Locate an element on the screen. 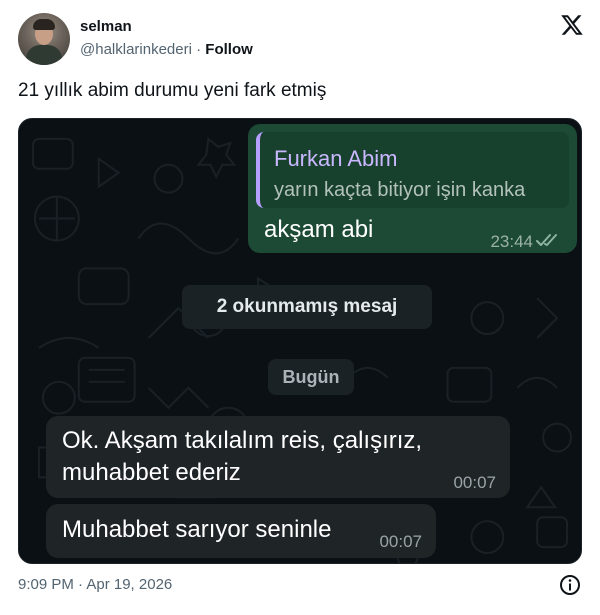 The height and width of the screenshot is (615, 600). info-icon is located at coordinates (570, 585).